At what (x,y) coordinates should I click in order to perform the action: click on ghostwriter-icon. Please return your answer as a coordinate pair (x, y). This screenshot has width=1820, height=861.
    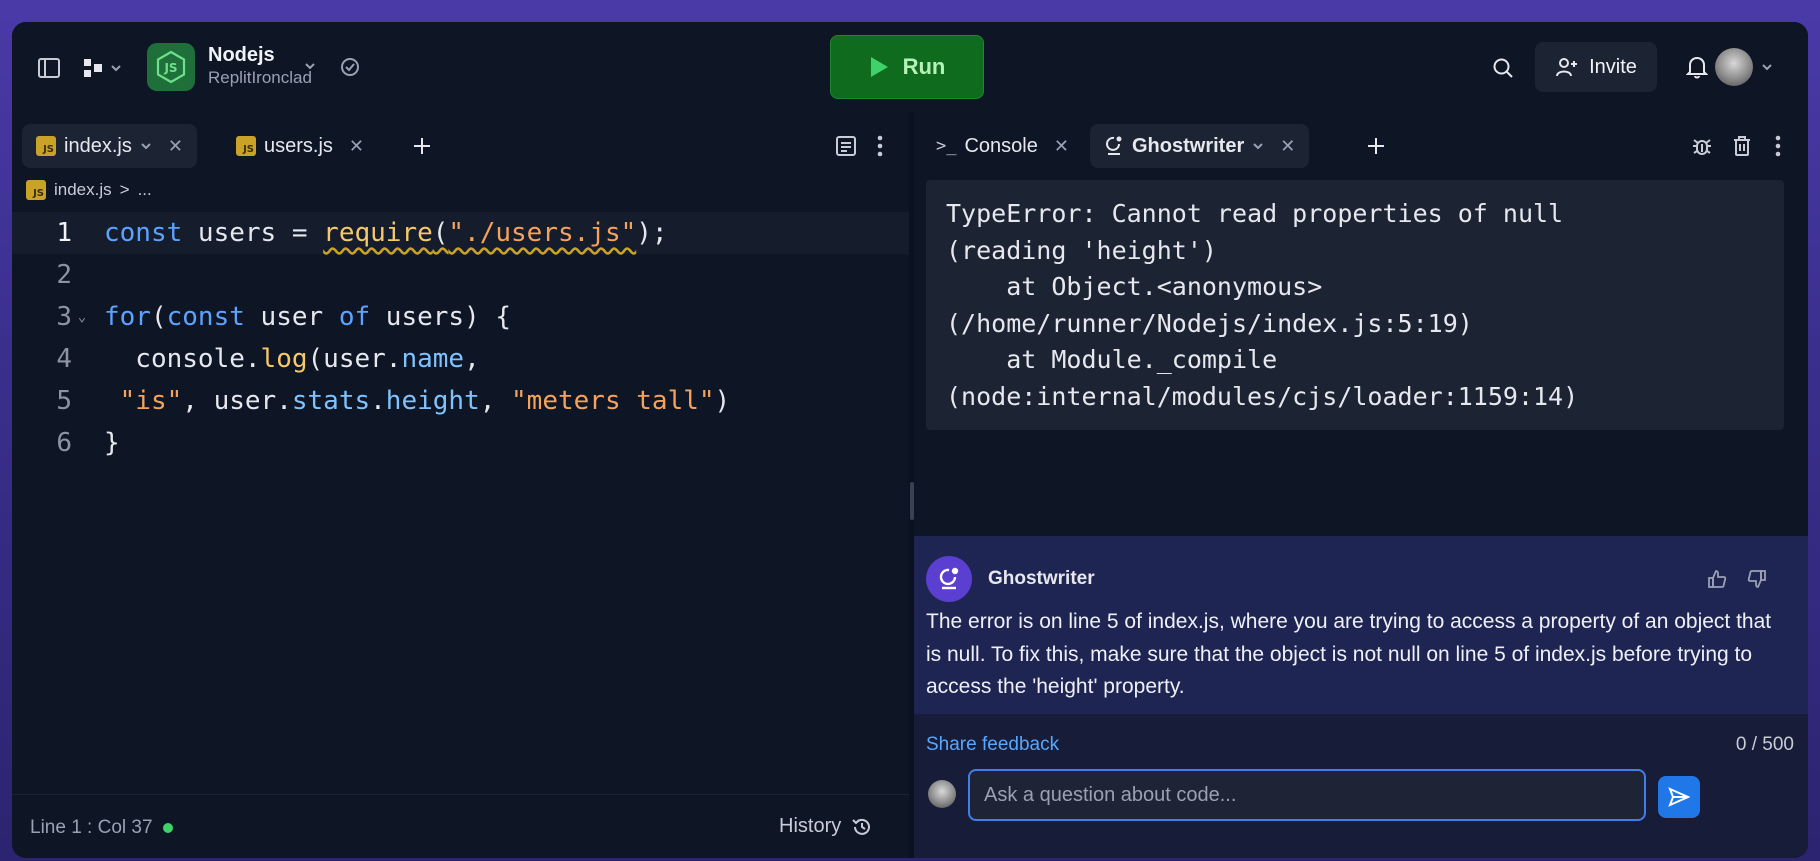
    Looking at the image, I should click on (1114, 146).